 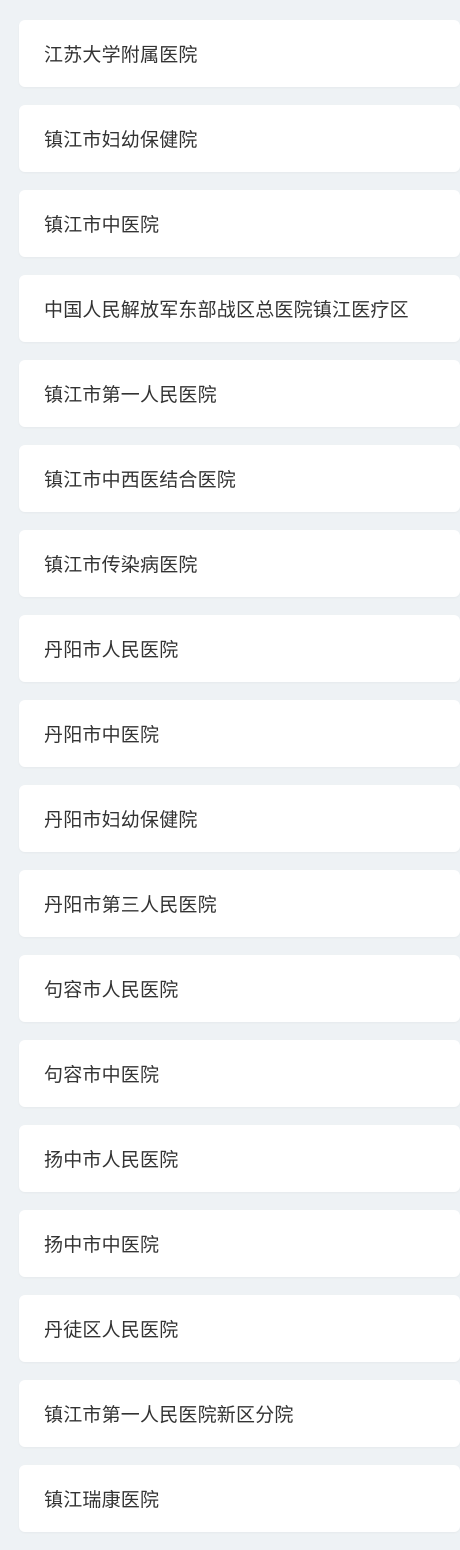 I want to click on hospital-name: 扬中市中医院, so click(x=102, y=1245).